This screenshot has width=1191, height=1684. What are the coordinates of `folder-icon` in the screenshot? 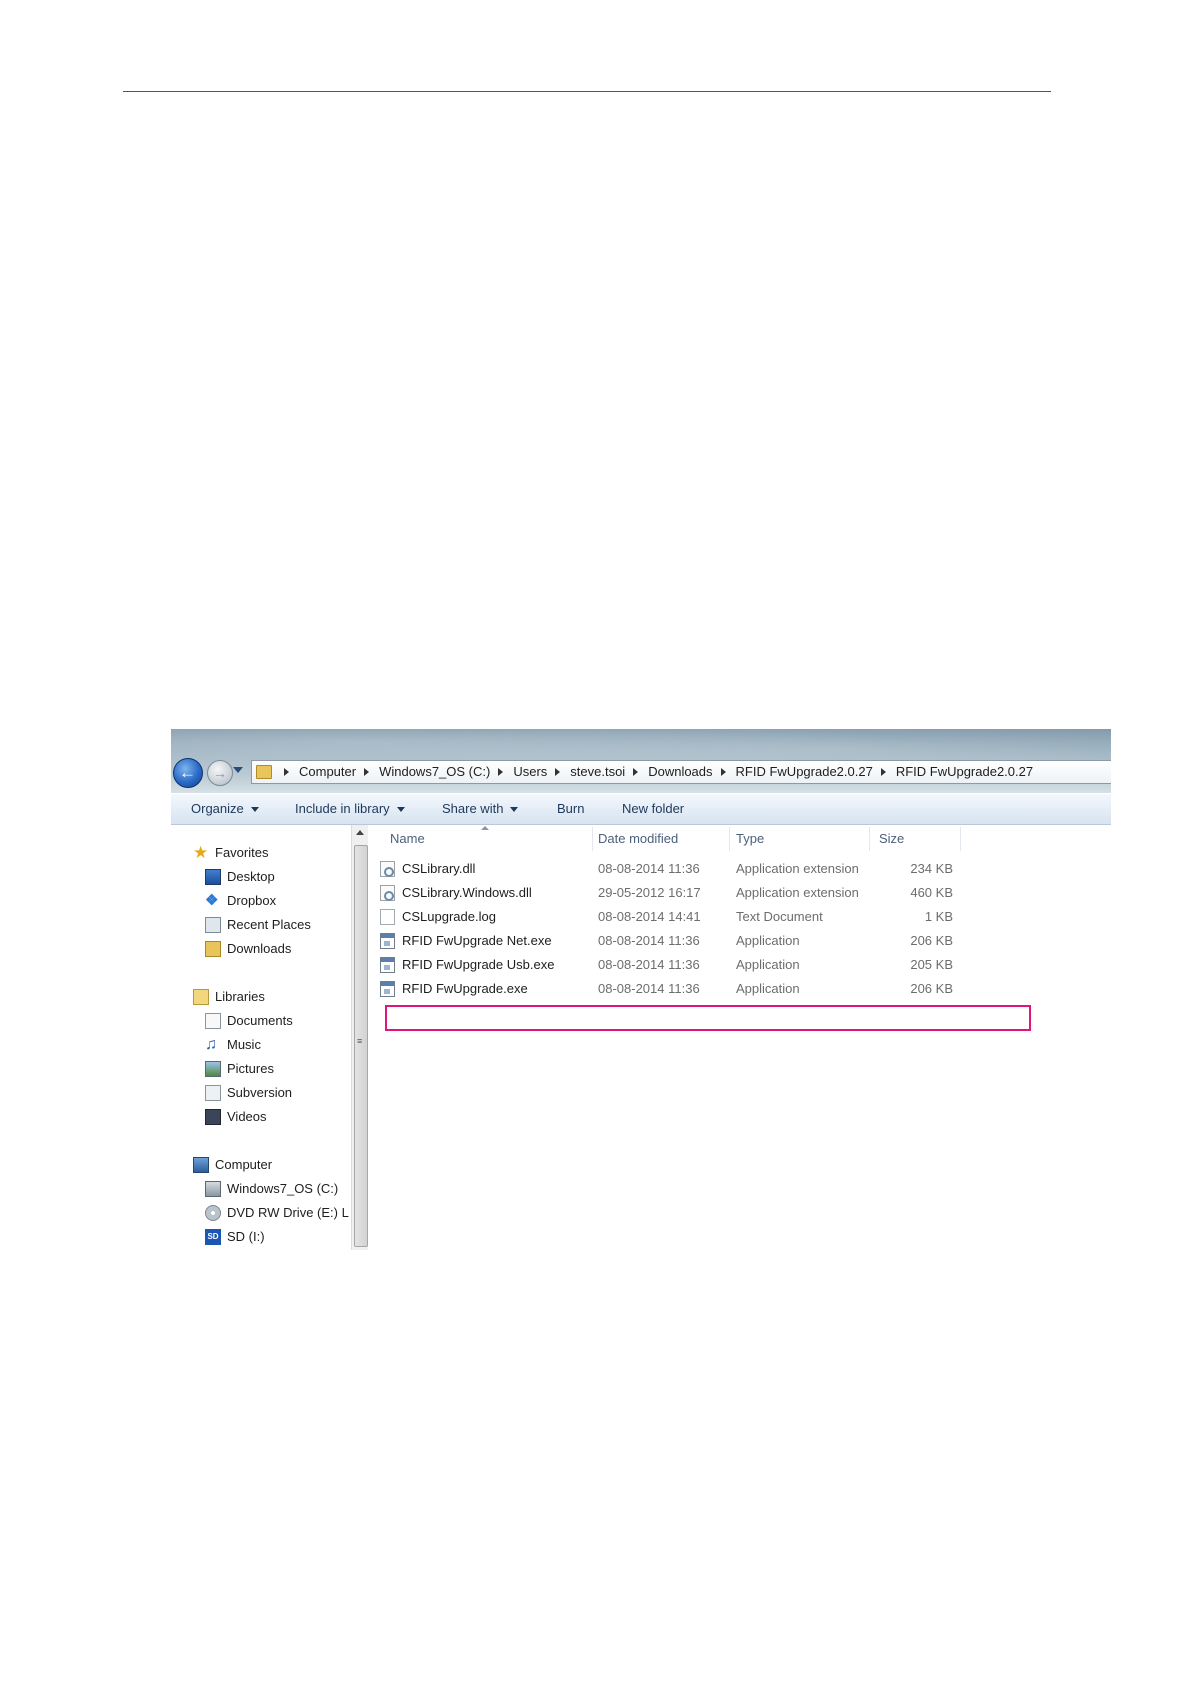 It's located at (264, 772).